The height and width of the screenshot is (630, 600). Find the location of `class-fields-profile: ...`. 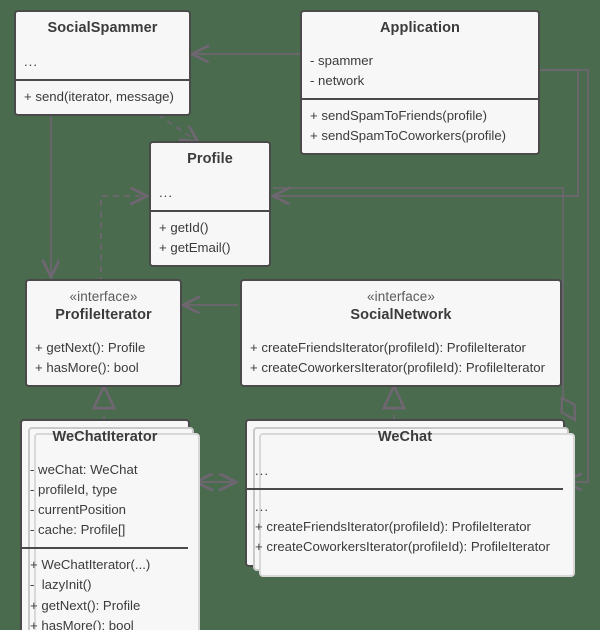

class-fields-profile: ... is located at coordinates (210, 193).